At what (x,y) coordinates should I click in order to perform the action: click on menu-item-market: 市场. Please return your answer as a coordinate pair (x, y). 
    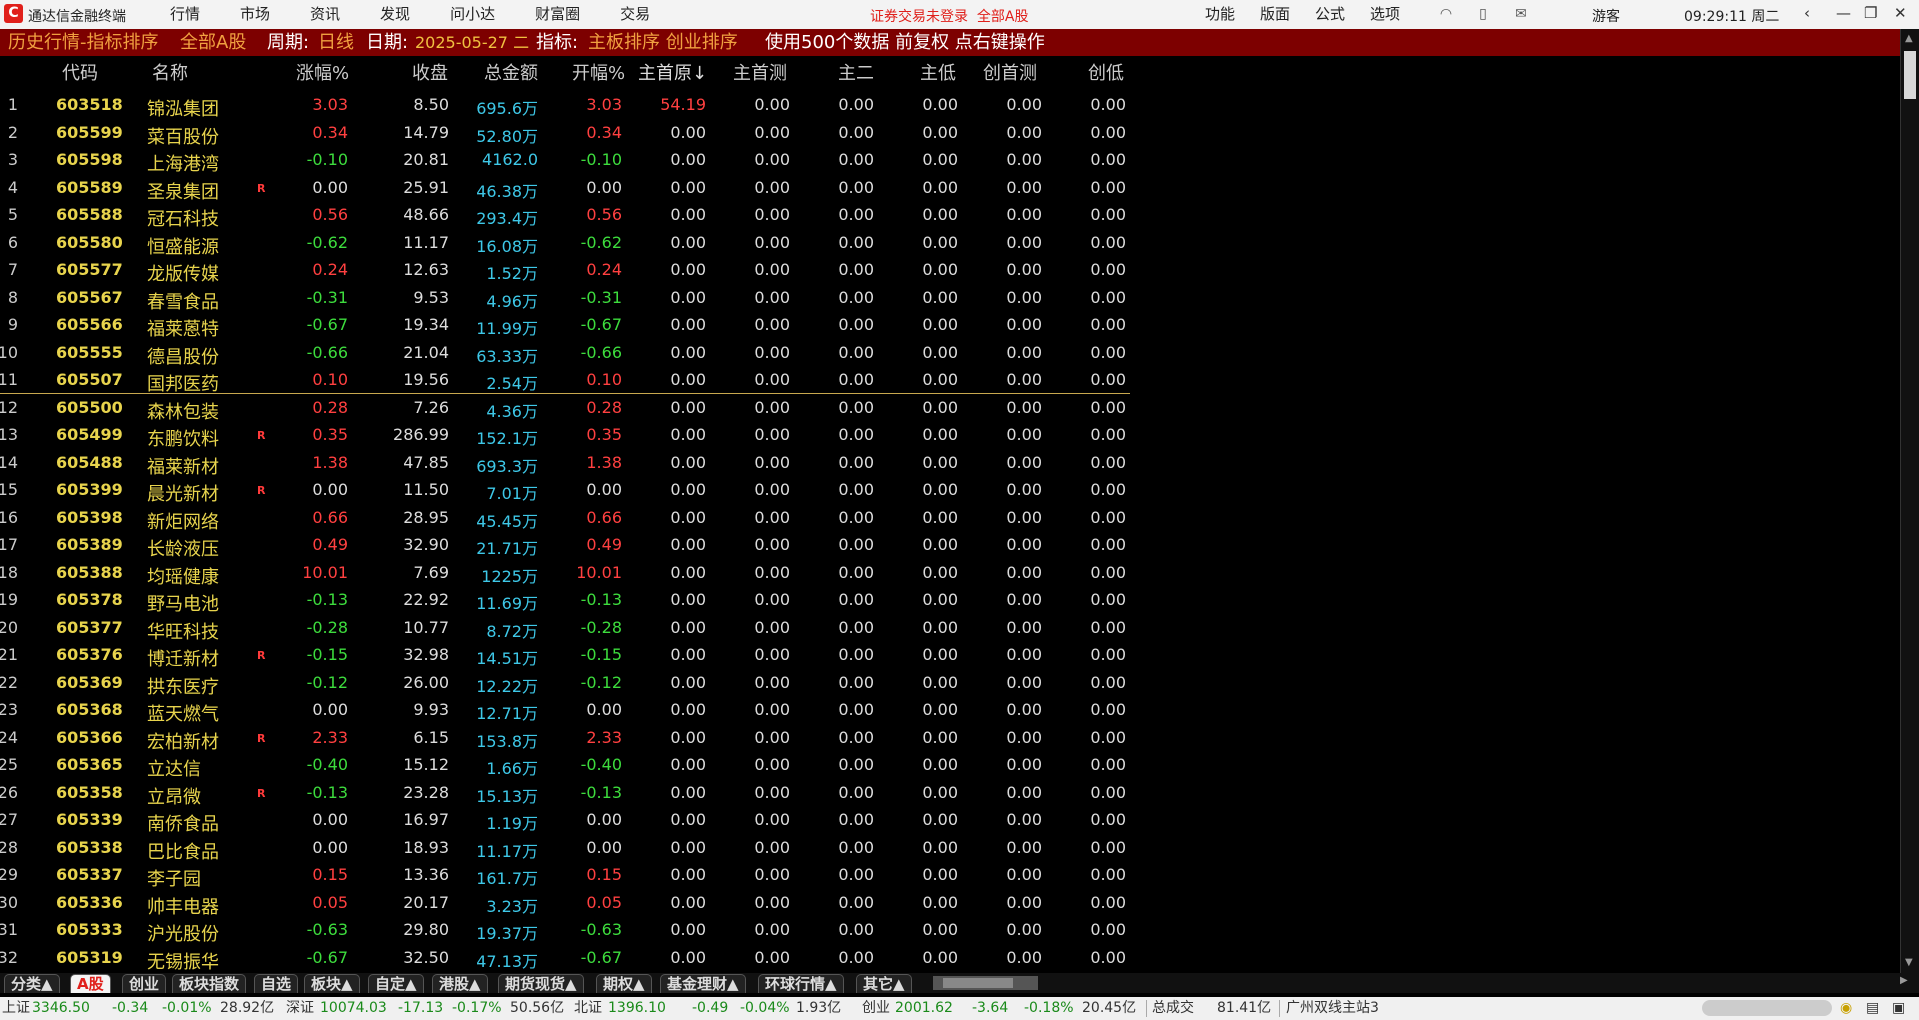
    Looking at the image, I should click on (264, 14).